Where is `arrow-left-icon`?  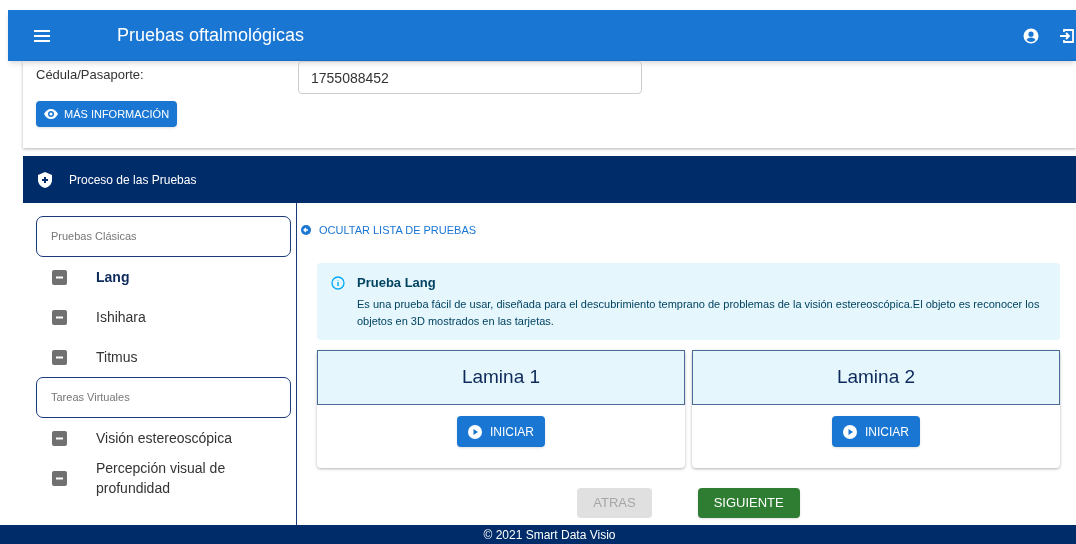 arrow-left-icon is located at coordinates (306, 230).